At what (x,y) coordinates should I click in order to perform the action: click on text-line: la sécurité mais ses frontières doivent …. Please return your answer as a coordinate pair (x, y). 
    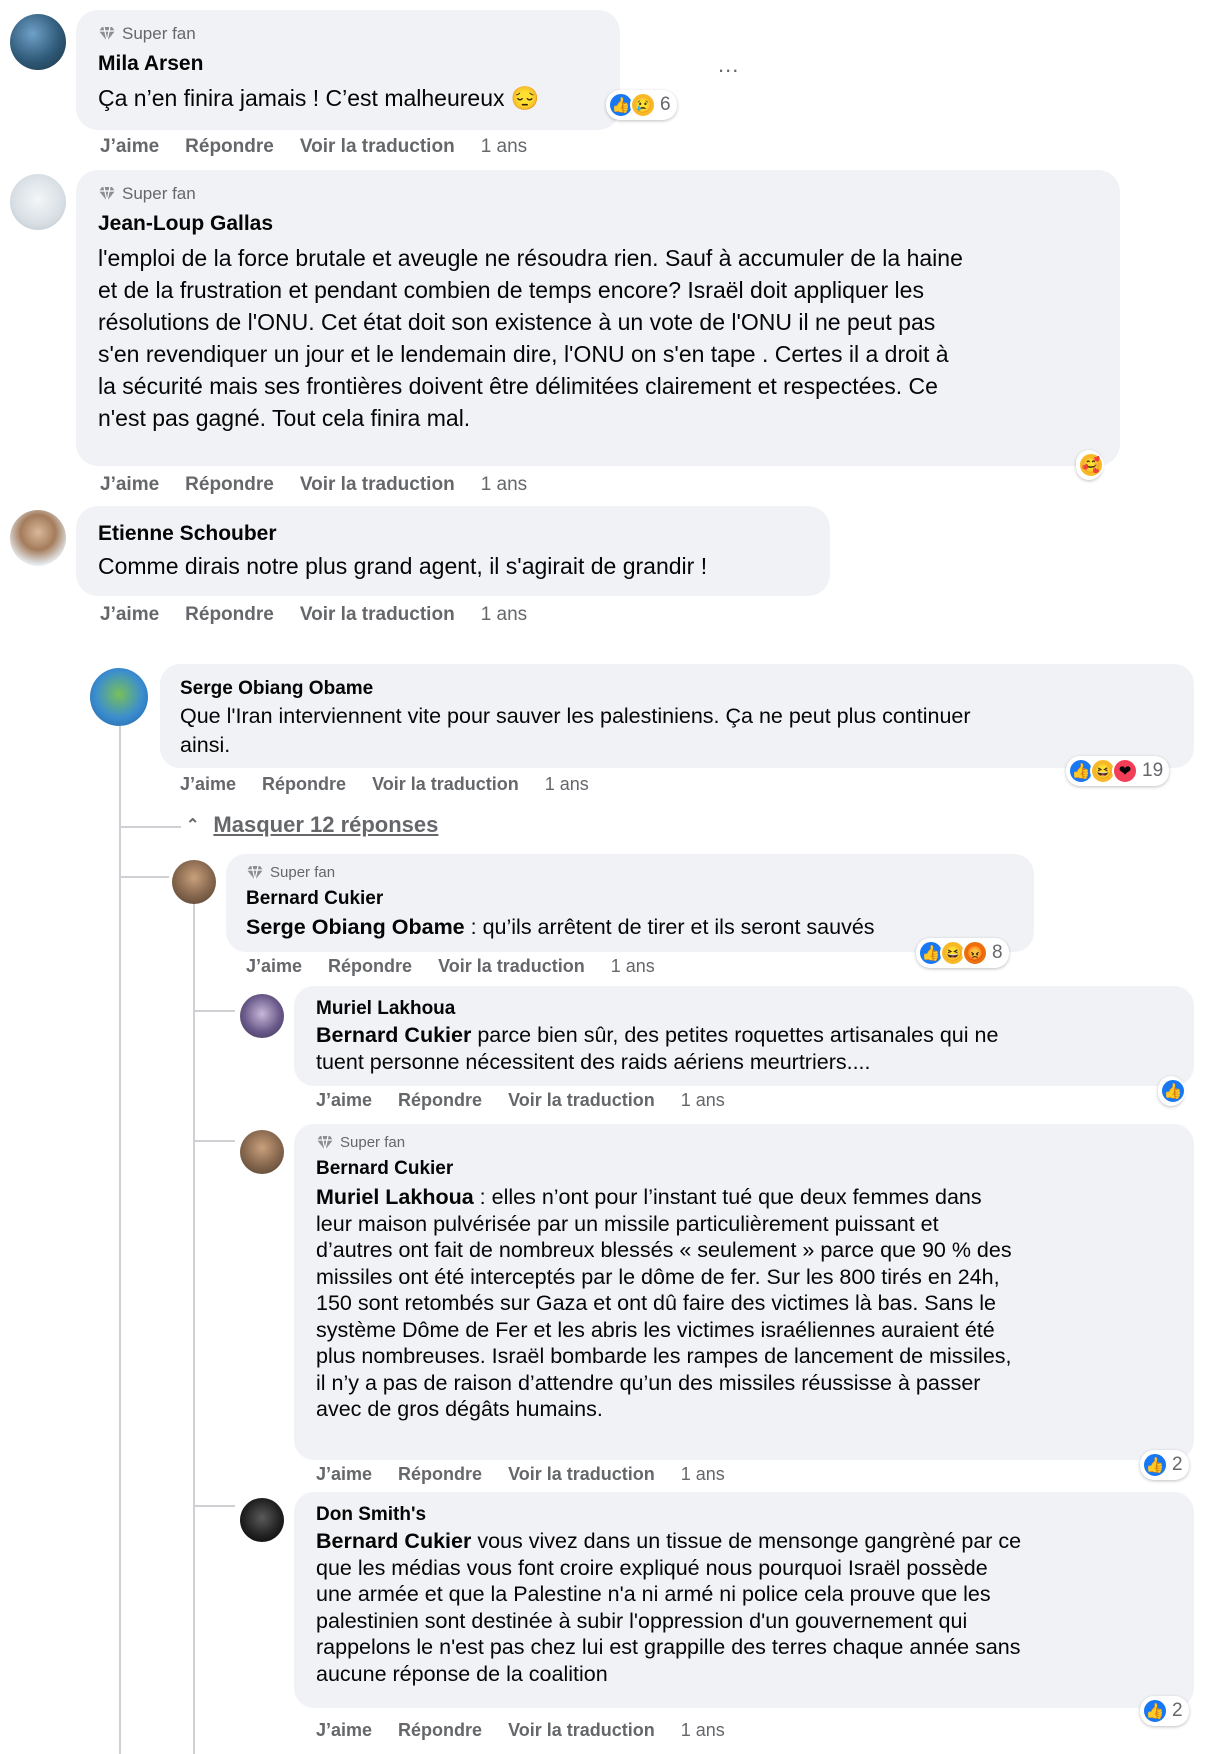
    Looking at the image, I should click on (518, 386).